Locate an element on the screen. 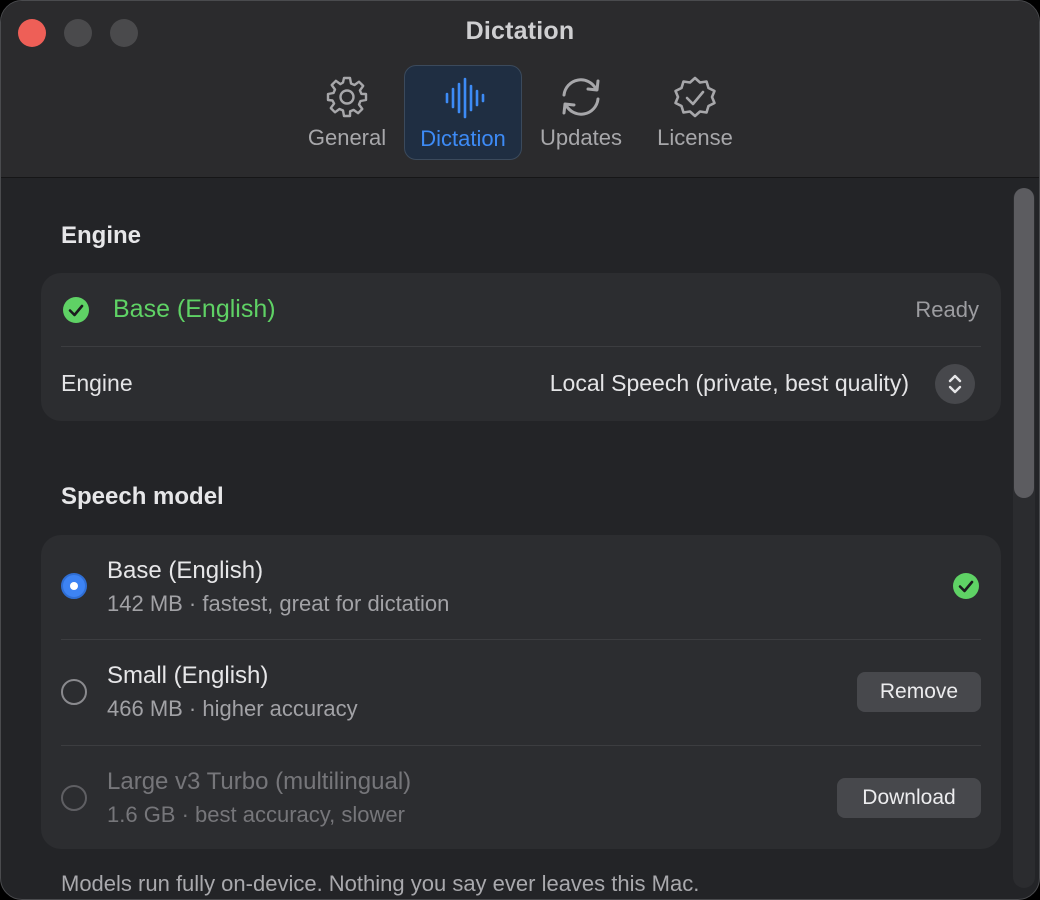 The image size is (1040, 900). model-name: Small (English) is located at coordinates (188, 675).